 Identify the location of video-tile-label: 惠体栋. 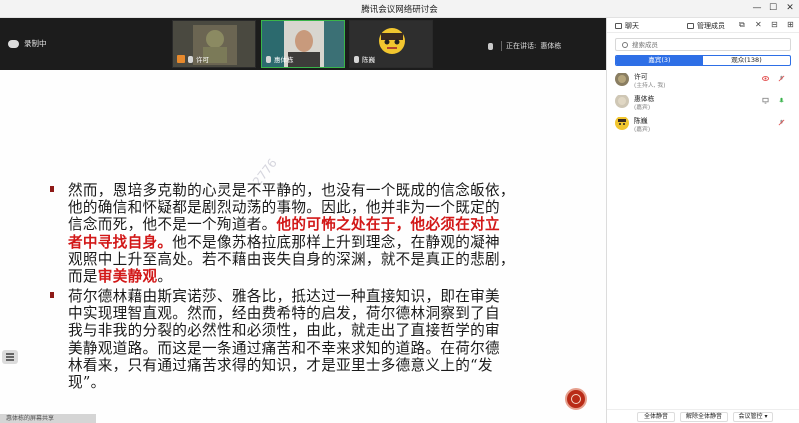
(280, 59).